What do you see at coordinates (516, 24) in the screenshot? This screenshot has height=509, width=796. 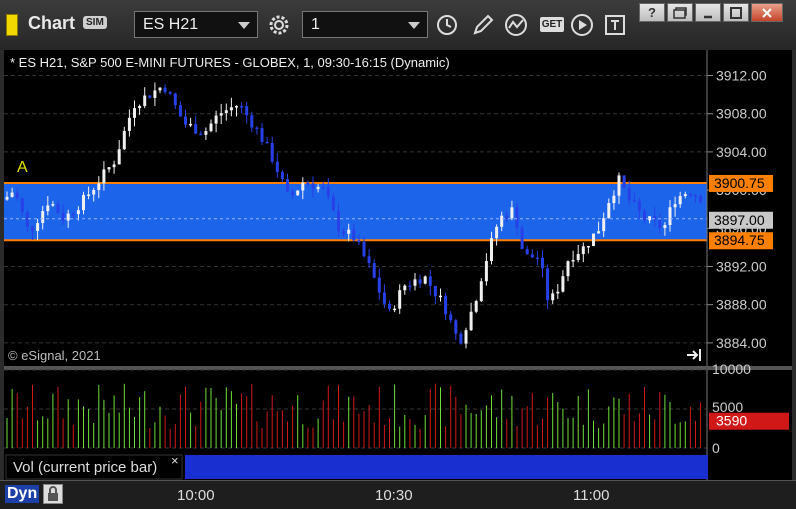 I see `studies-button` at bounding box center [516, 24].